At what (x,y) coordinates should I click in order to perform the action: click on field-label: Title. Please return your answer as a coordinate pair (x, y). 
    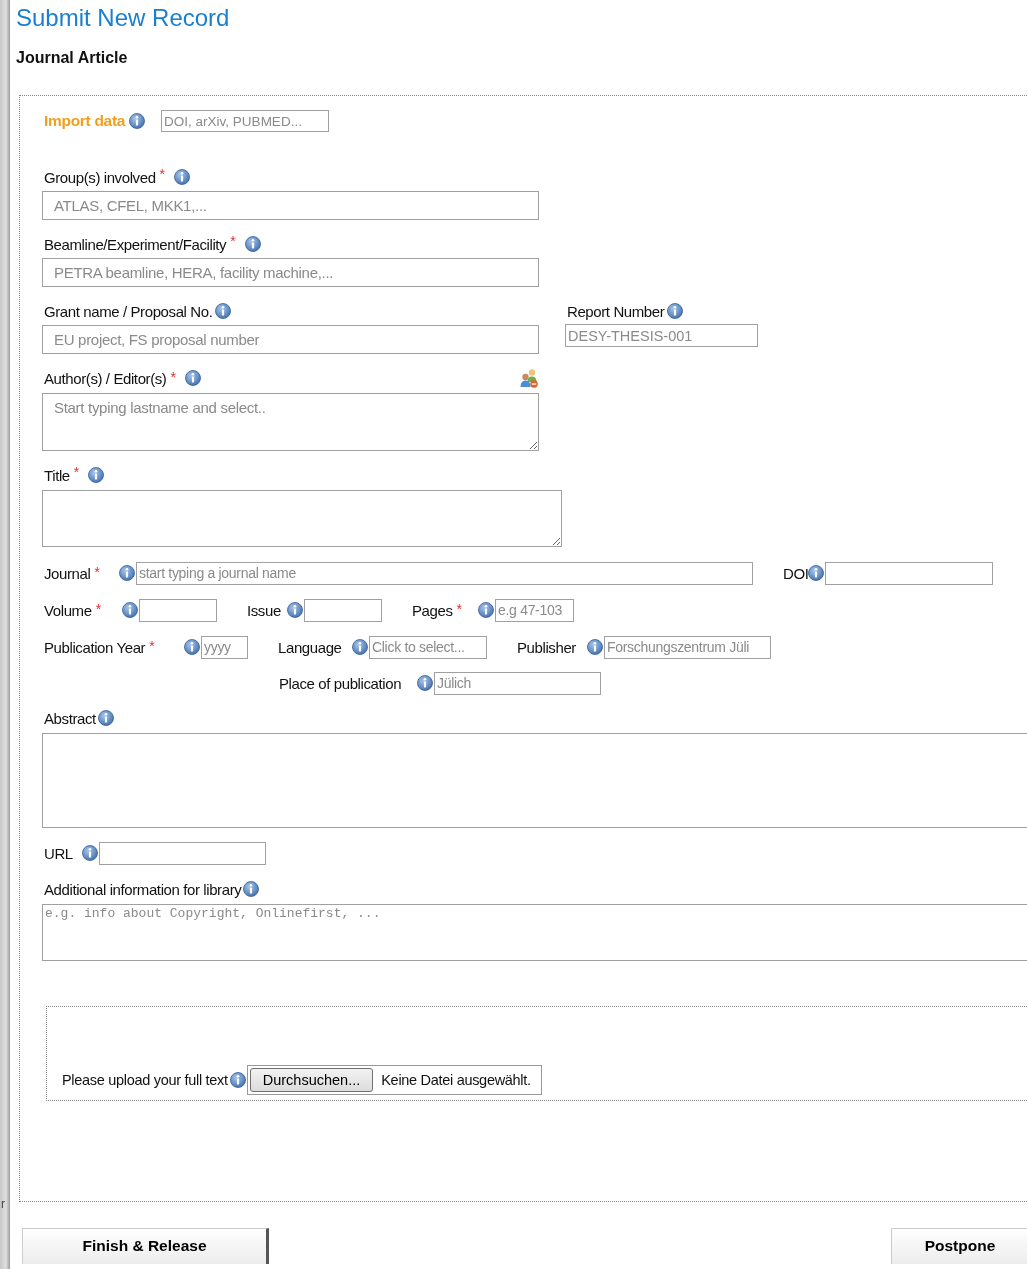
    Looking at the image, I should click on (57, 475).